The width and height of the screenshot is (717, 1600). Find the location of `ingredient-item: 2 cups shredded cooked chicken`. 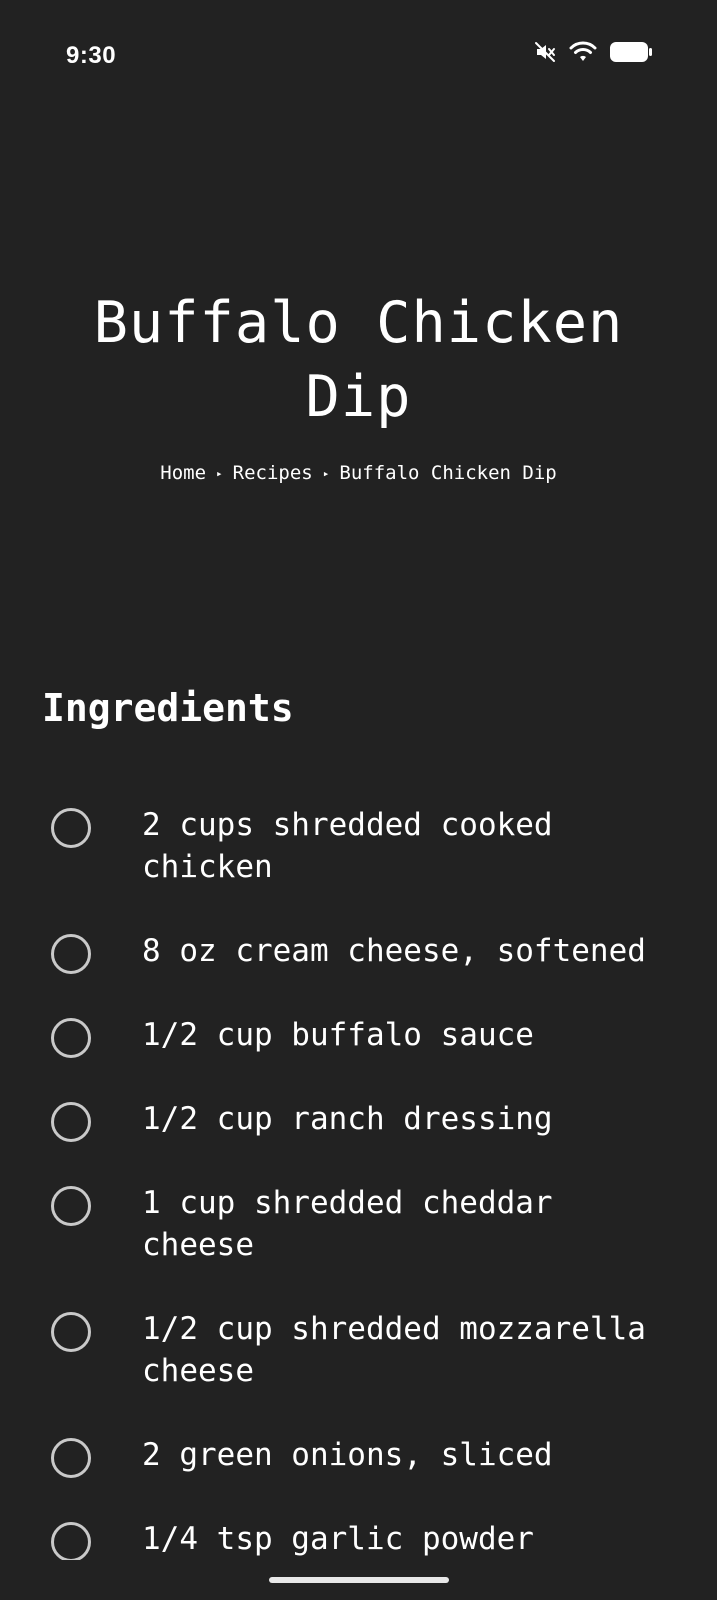

ingredient-item: 2 cups shredded cooked chicken is located at coordinates (358, 846).